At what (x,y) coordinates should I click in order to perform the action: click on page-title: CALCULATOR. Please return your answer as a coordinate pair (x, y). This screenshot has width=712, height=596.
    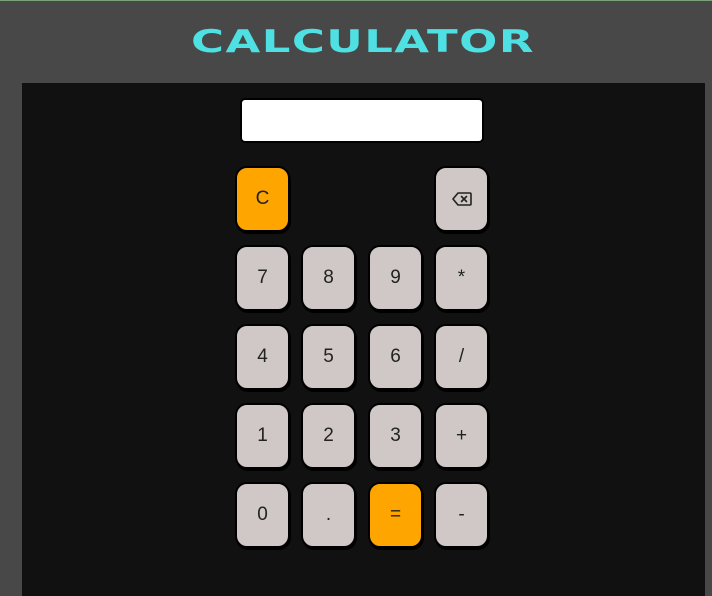
    Looking at the image, I should click on (363, 42).